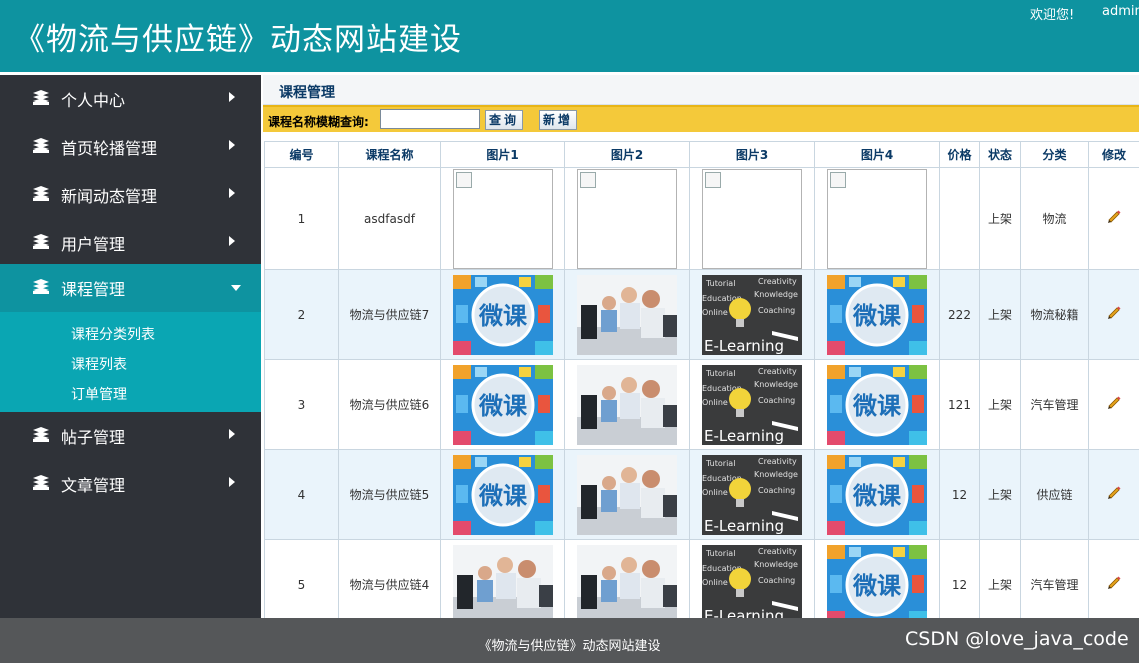 Image resolution: width=1139 pixels, height=663 pixels. What do you see at coordinates (502, 218) in the screenshot?
I see `broken-image` at bounding box center [502, 218].